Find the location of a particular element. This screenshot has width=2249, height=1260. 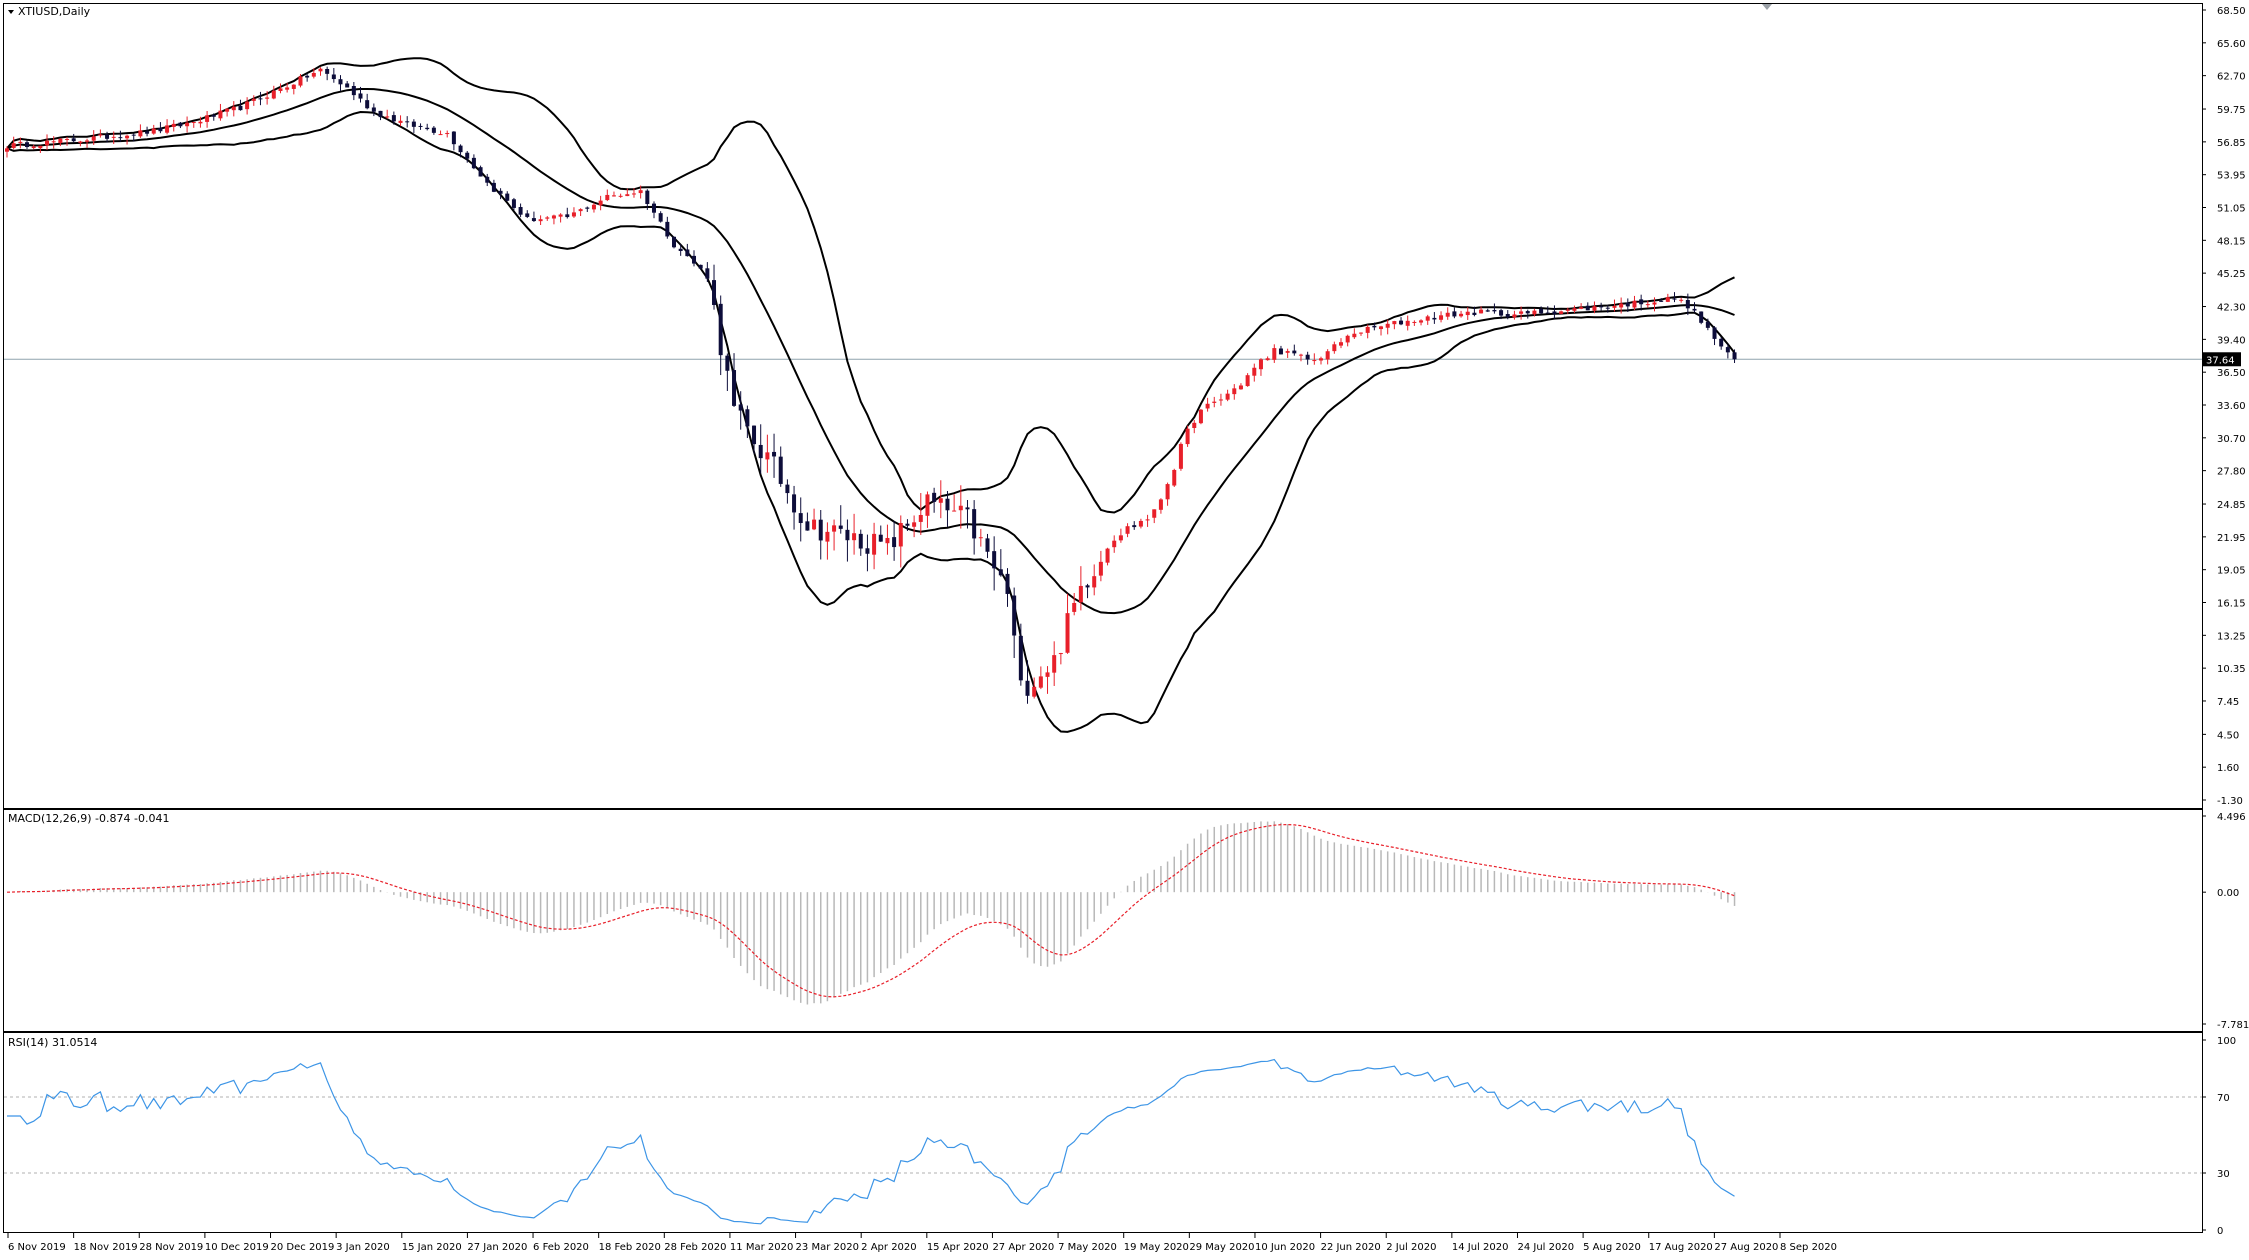

date-tick-label: 28 Nov 2019 is located at coordinates (171, 1247).